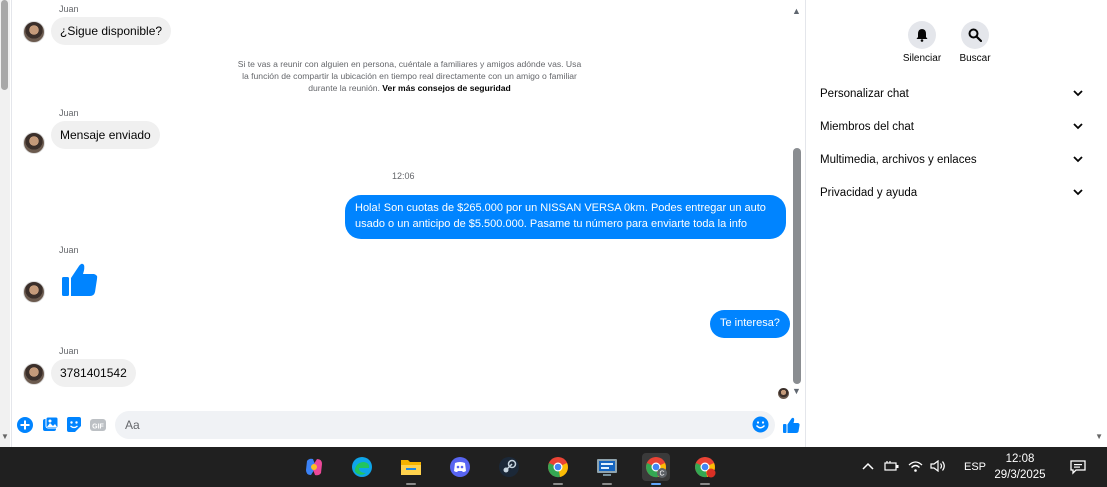 This screenshot has width=1107, height=487. Describe the element at coordinates (74, 425) in the screenshot. I see `sticker-icon` at that location.